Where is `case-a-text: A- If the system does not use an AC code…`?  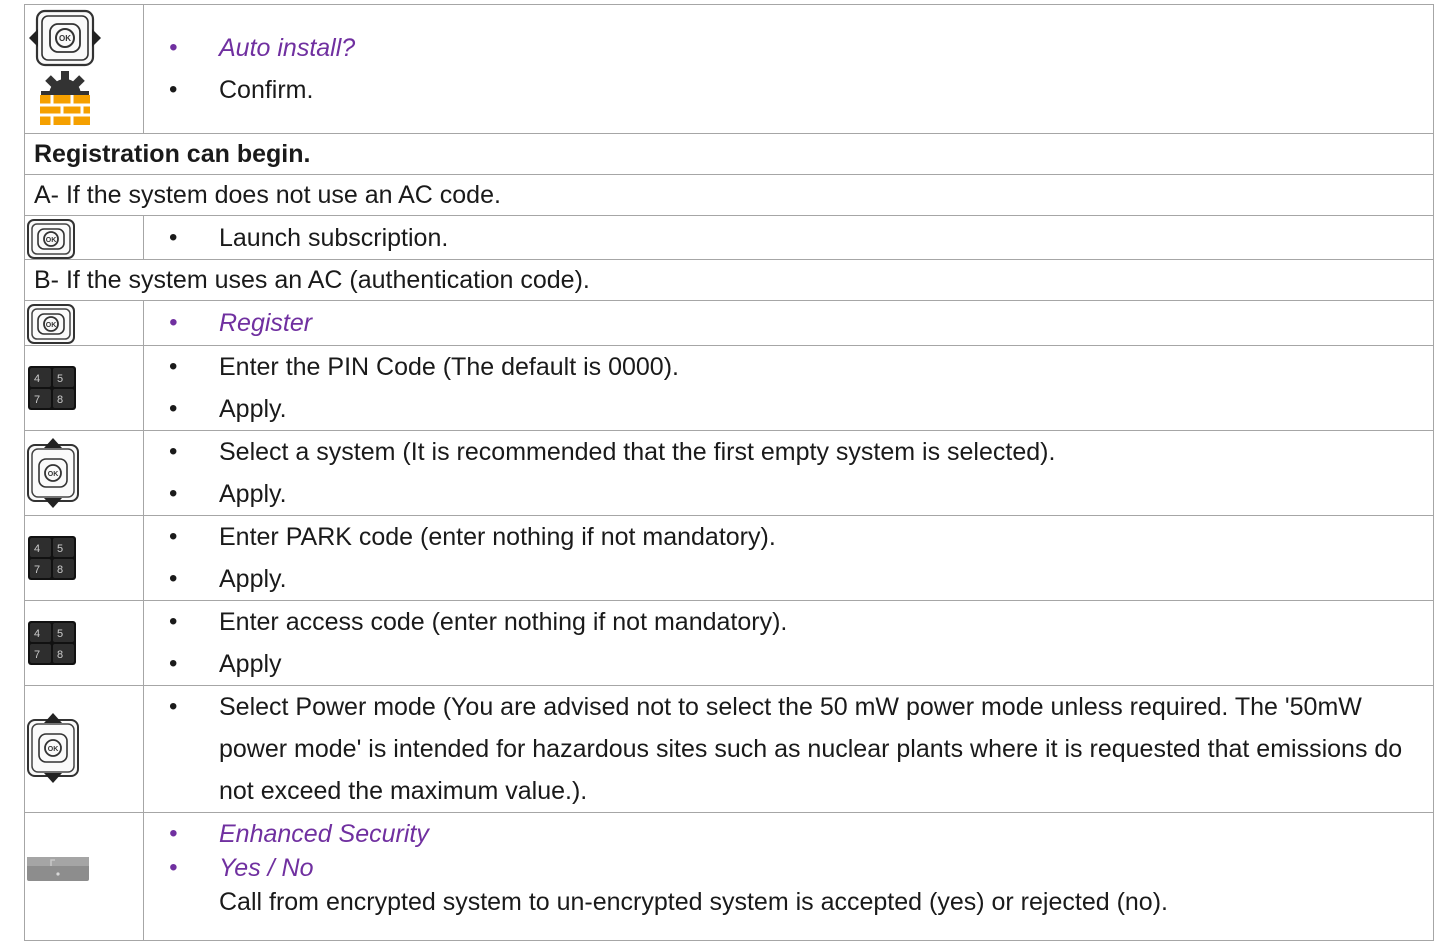
case-a-text: A- If the system does not use an AC code… is located at coordinates (729, 195).